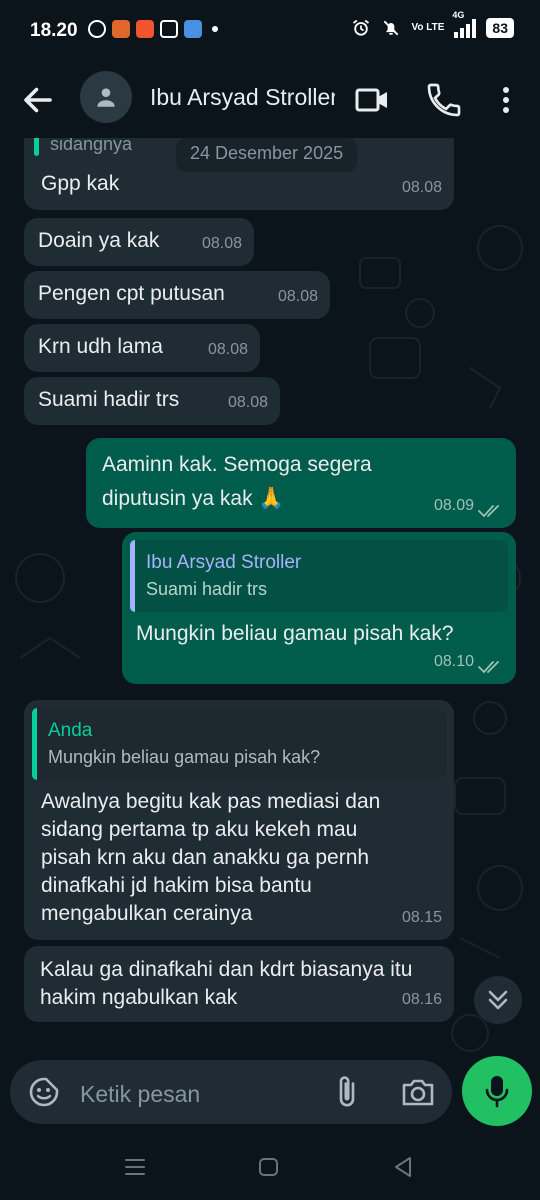 The width and height of the screenshot is (540, 1200). Describe the element at coordinates (145, 29) in the screenshot. I see `shop-notification-icon` at that location.